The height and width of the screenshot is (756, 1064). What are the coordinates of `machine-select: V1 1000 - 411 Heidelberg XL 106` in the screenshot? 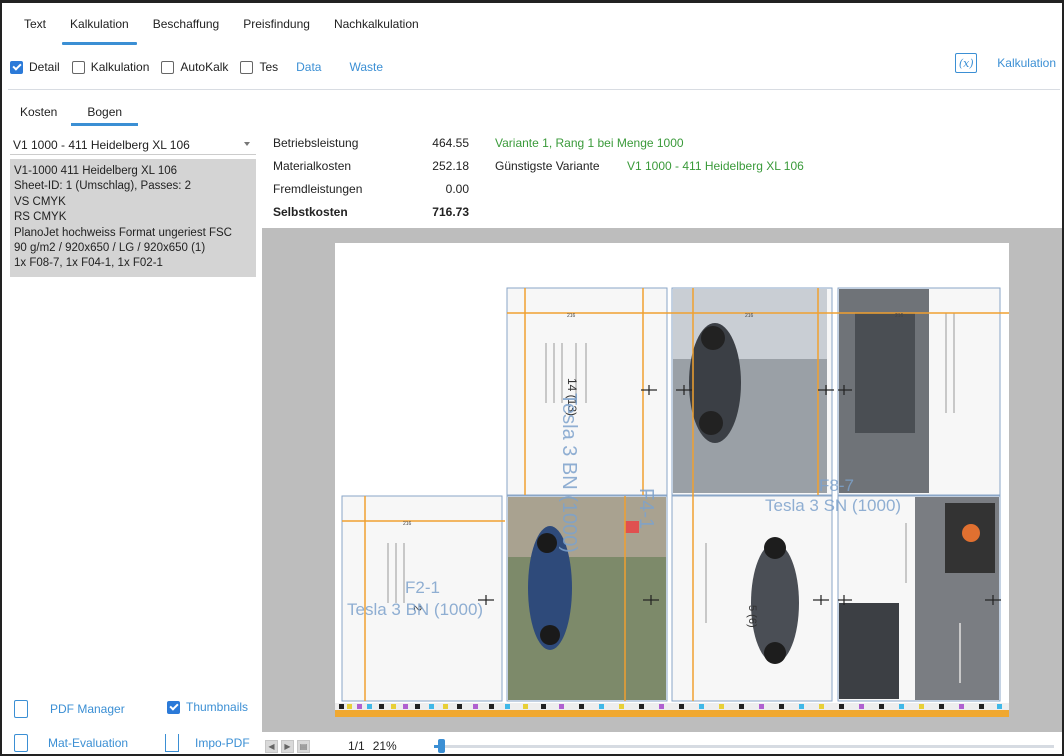 It's located at (133, 145).